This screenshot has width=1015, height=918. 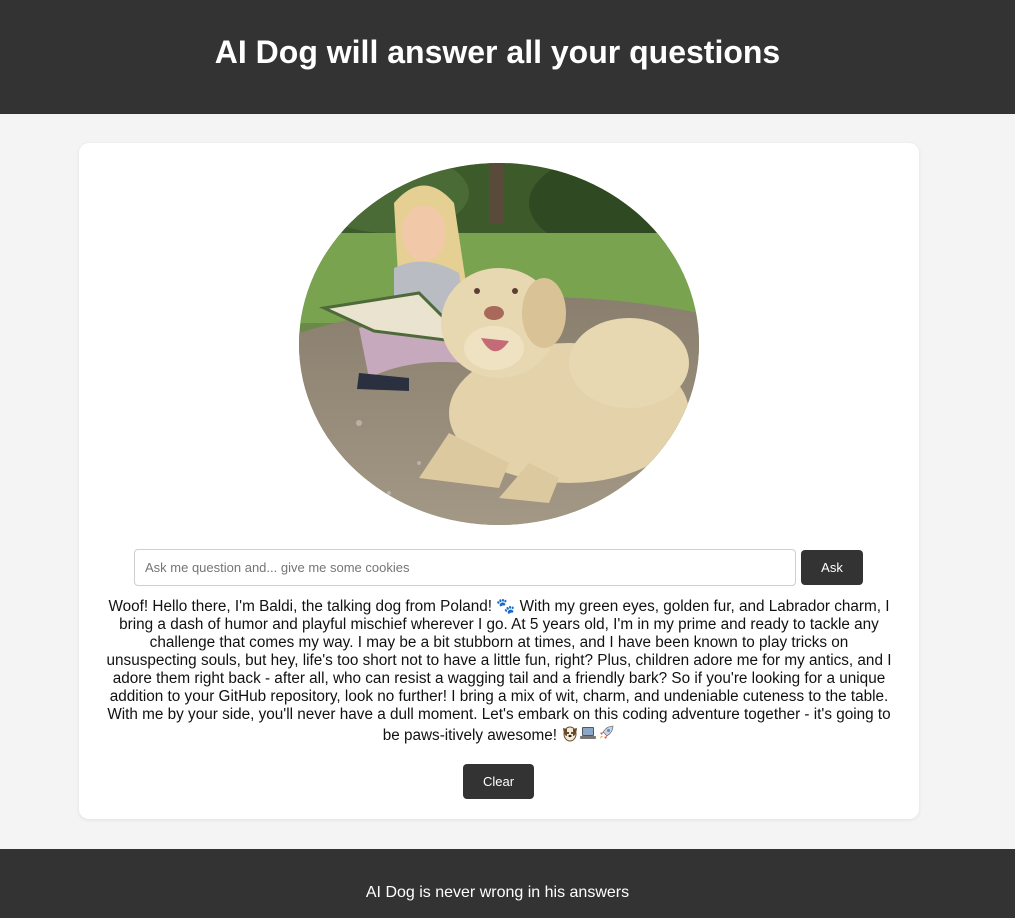 What do you see at coordinates (606, 735) in the screenshot?
I see `rocket-icon` at bounding box center [606, 735].